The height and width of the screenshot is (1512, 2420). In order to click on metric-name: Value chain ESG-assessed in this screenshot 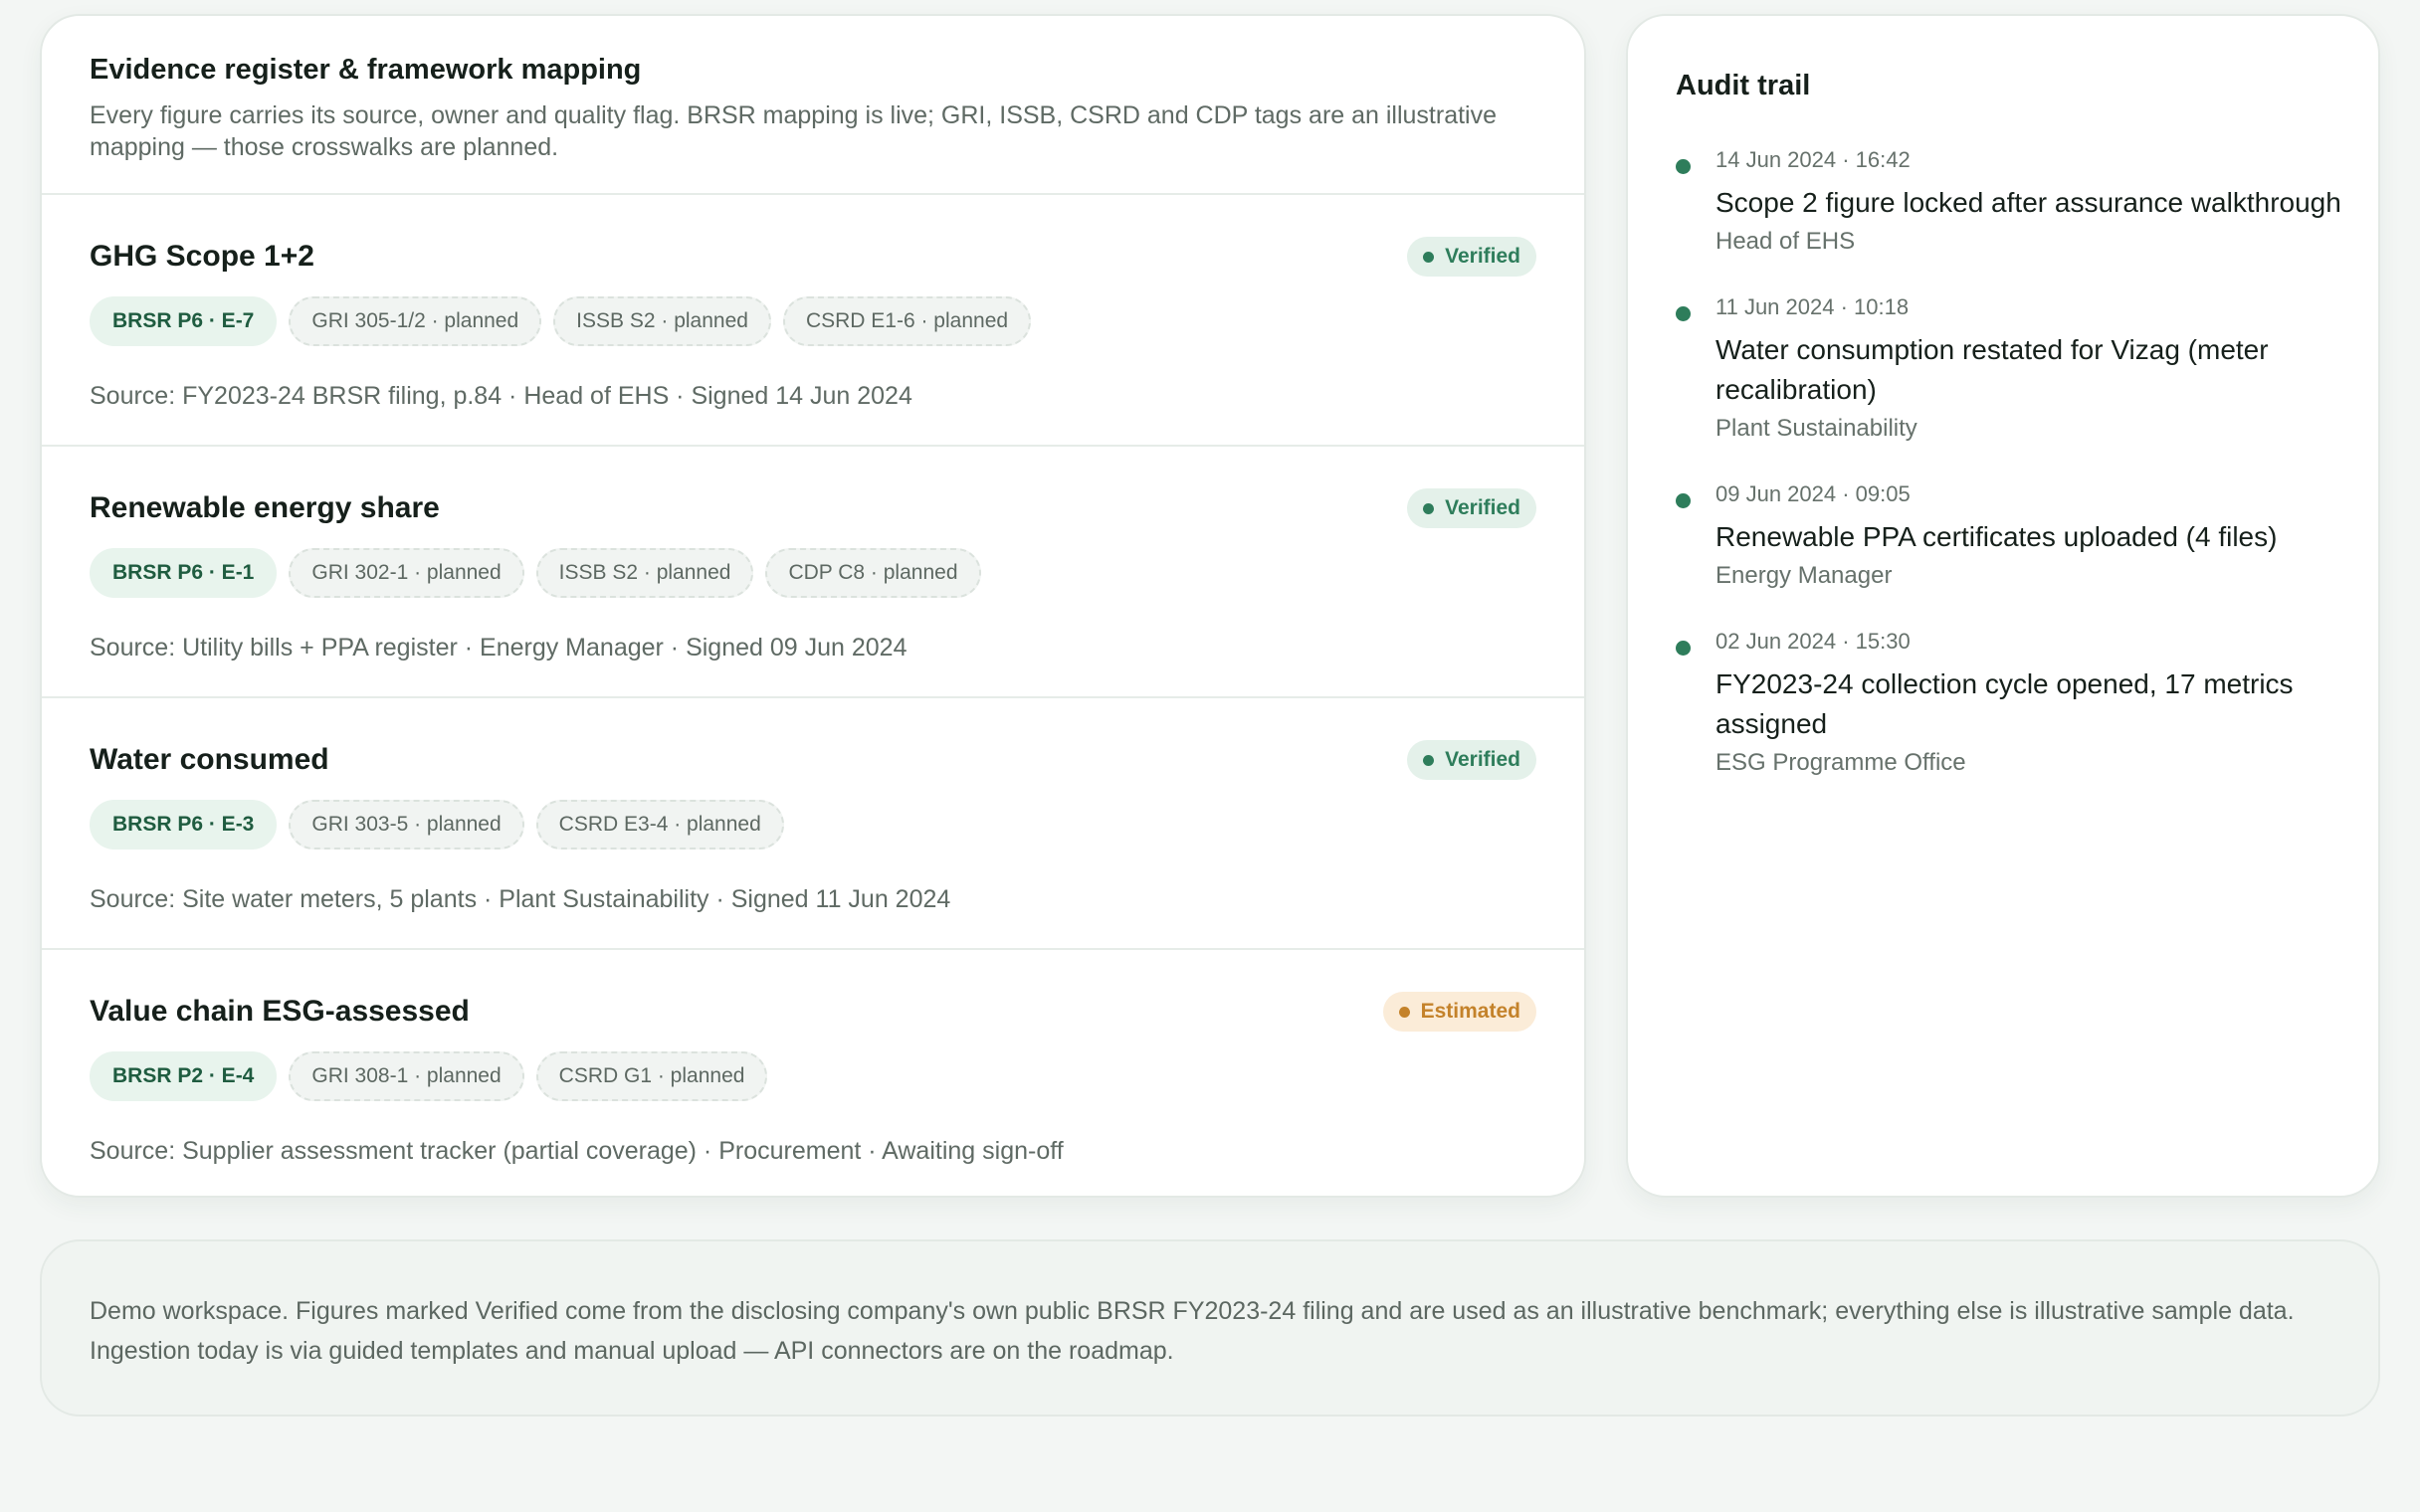, I will do `click(280, 1012)`.